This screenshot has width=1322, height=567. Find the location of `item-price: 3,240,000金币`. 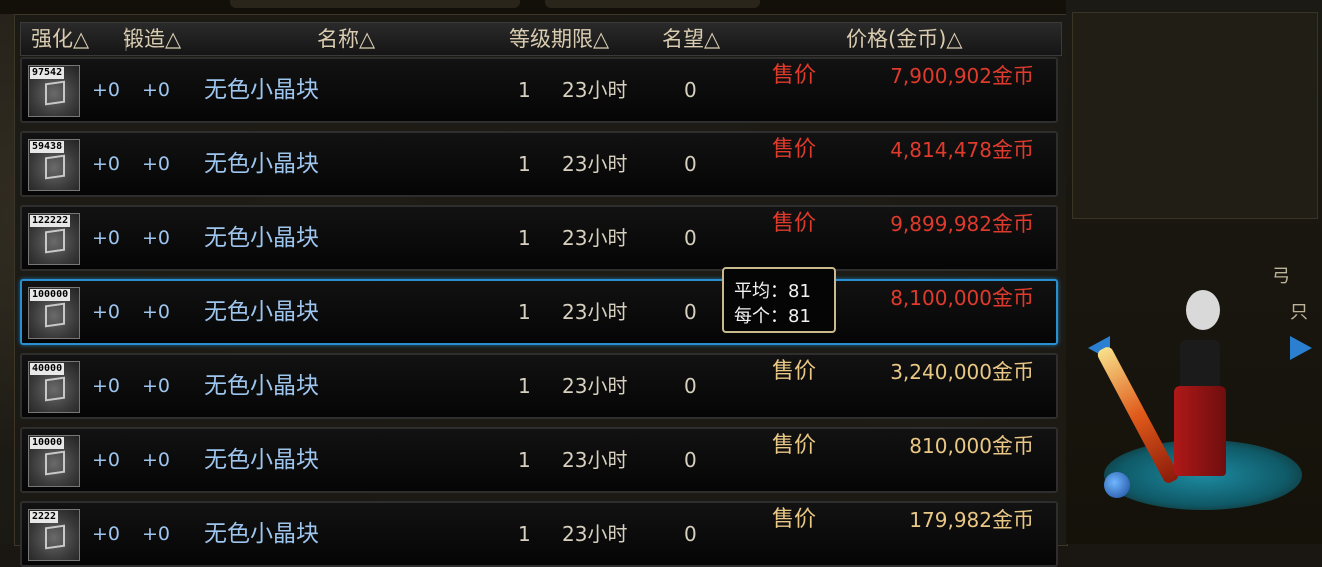

item-price: 3,240,000金币 is located at coordinates (962, 372).